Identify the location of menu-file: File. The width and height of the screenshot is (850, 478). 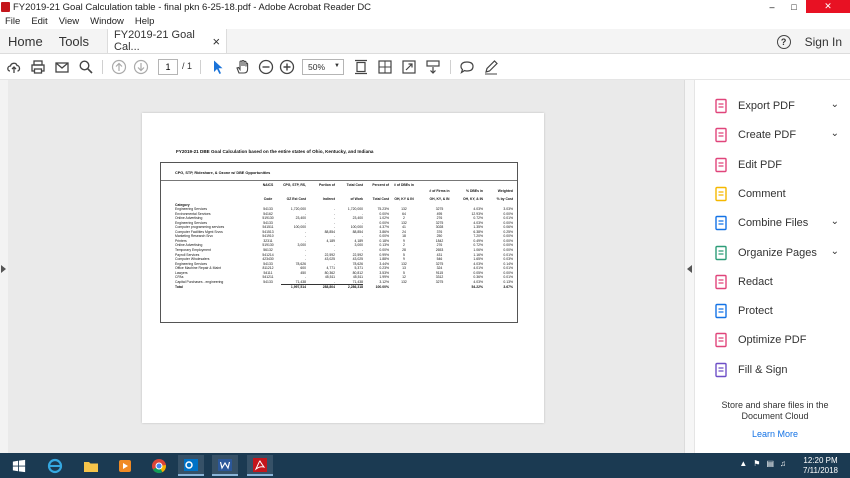
(12, 21).